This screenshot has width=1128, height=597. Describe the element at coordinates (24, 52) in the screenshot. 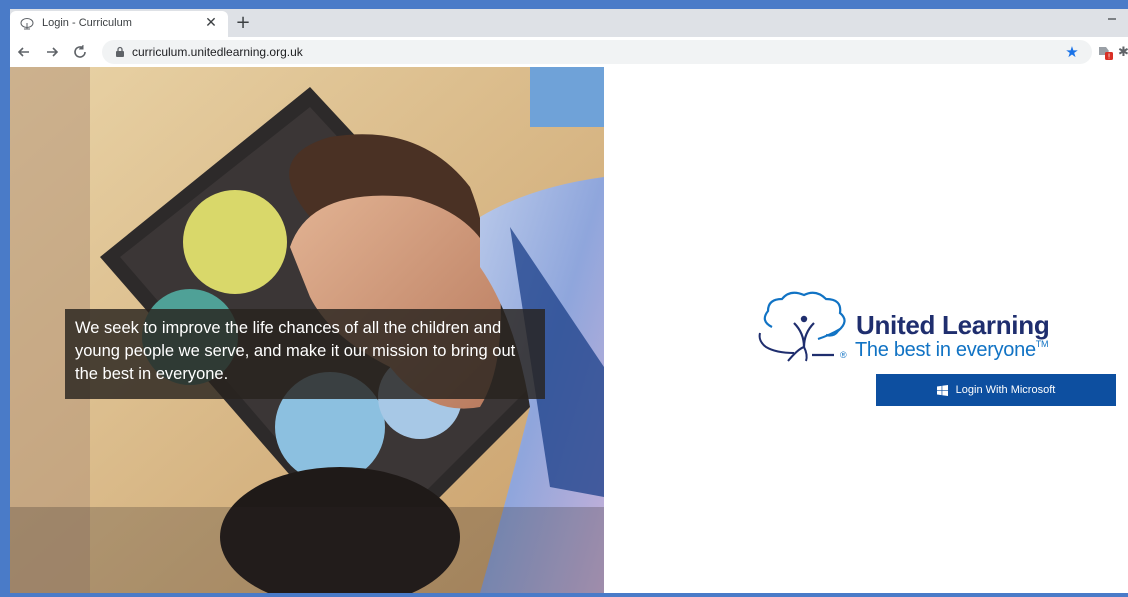

I see `back-arrow-icon` at that location.